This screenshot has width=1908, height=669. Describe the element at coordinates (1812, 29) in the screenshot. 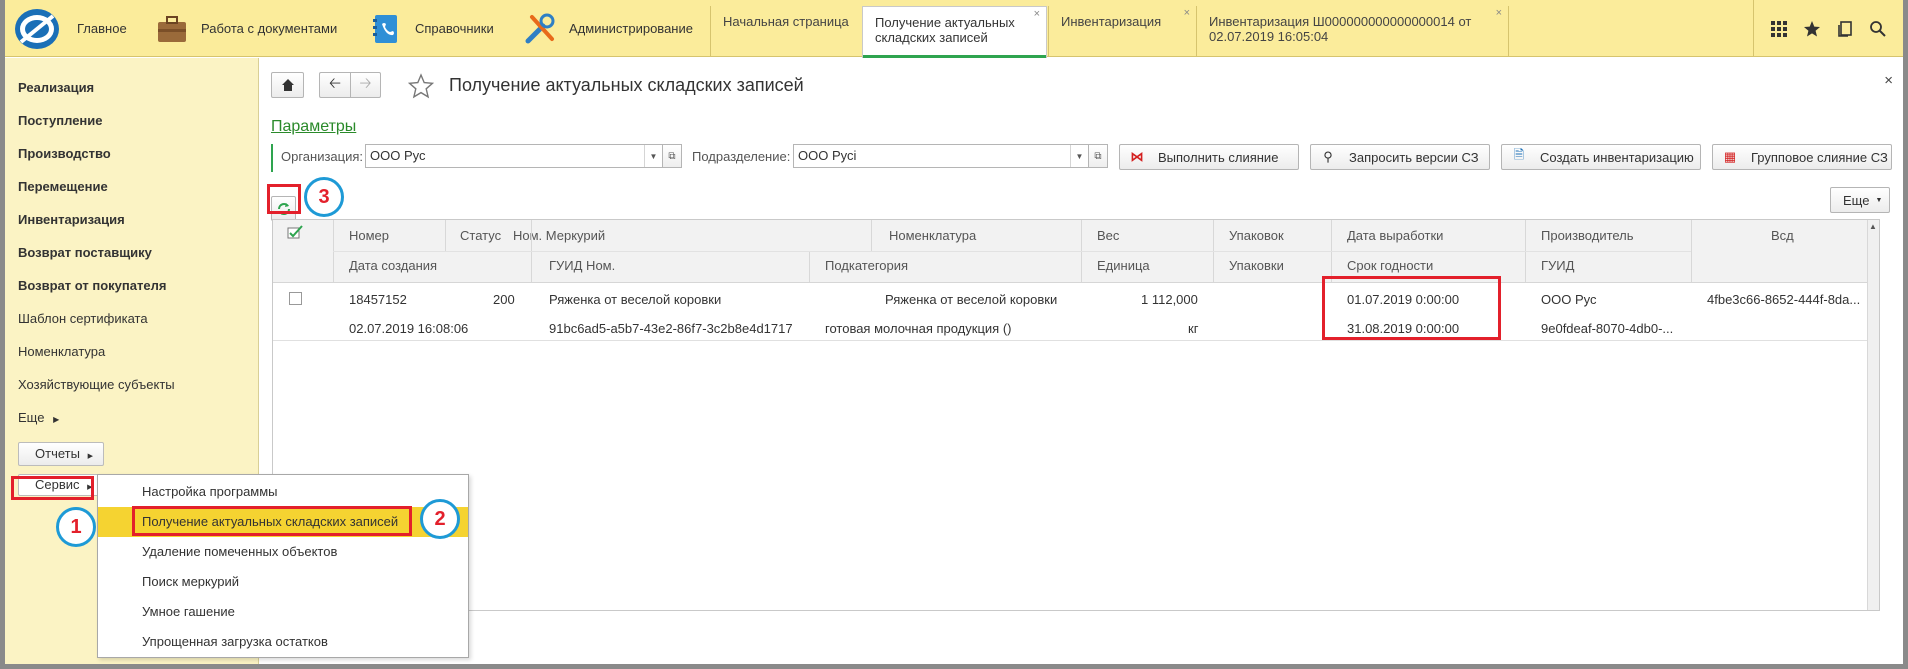

I see `star-icon` at that location.